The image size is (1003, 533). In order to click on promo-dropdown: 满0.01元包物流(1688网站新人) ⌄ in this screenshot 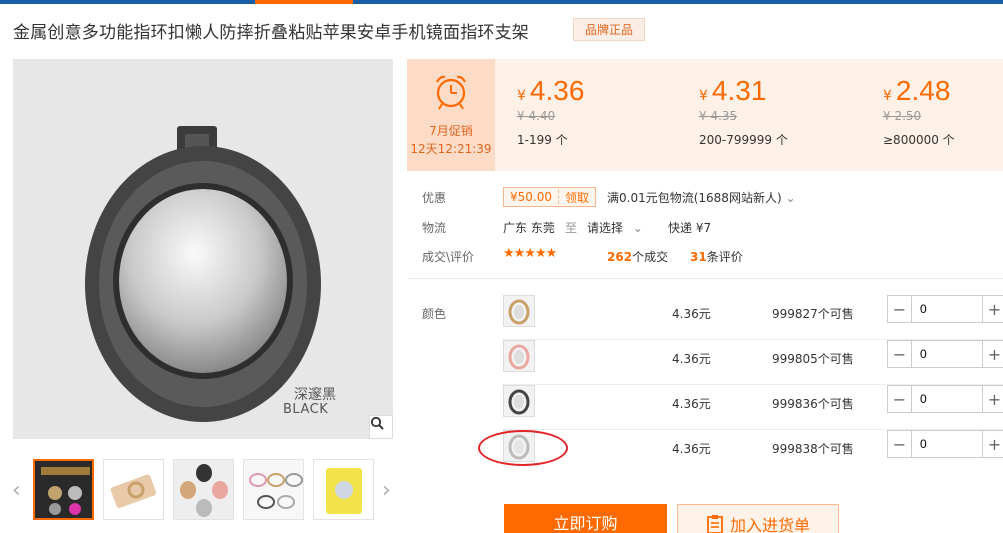, I will do `click(701, 197)`.